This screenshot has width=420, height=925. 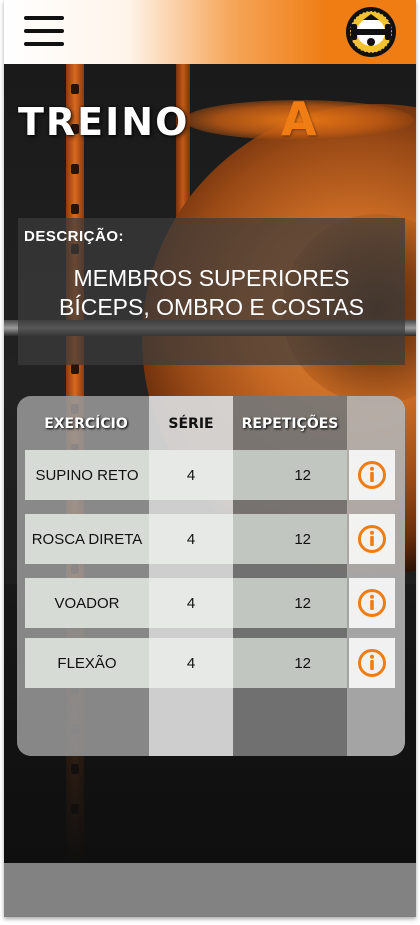 What do you see at coordinates (74, 236) in the screenshot?
I see `description-label: DESCRIÇÃO:` at bounding box center [74, 236].